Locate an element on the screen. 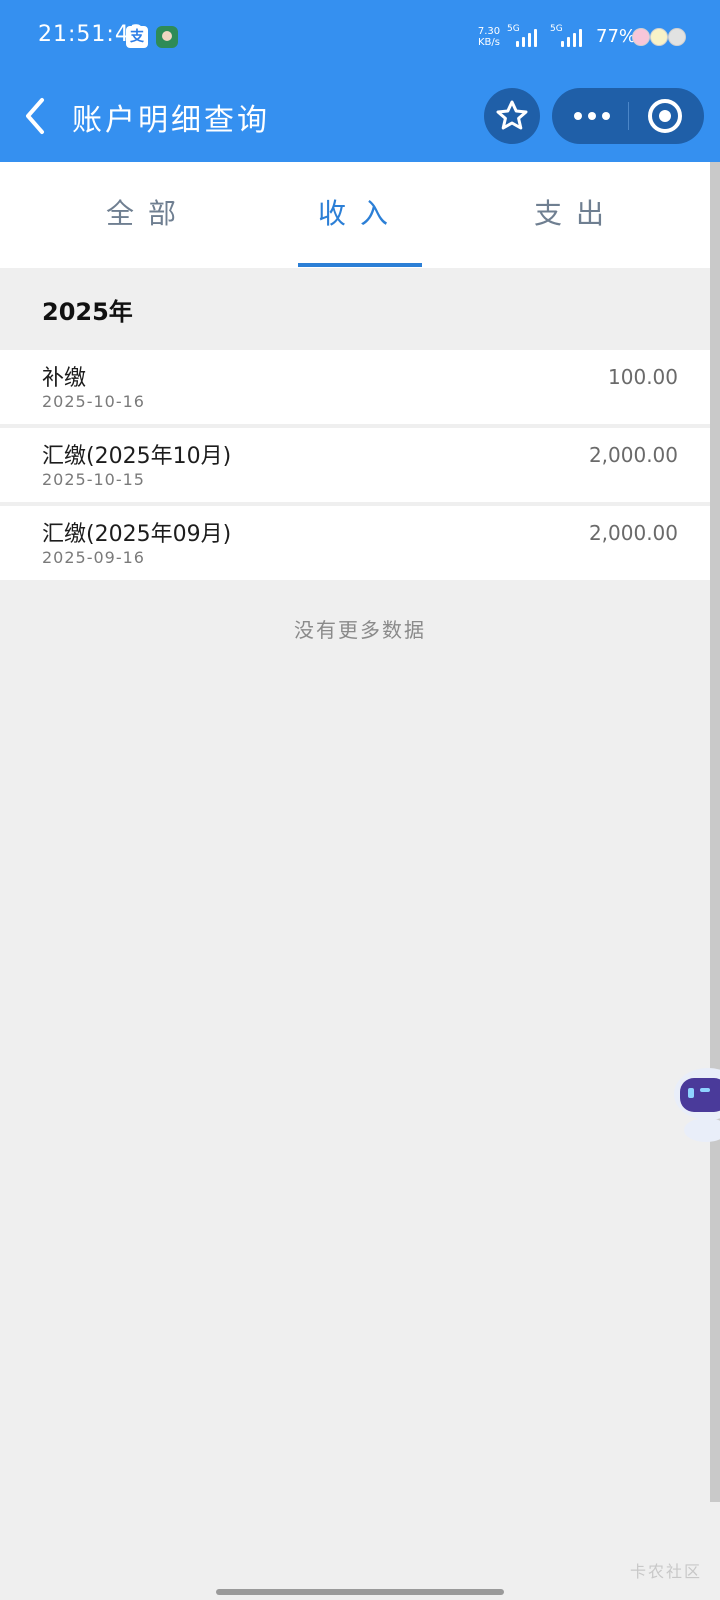  close-program-button is located at coordinates (666, 116).